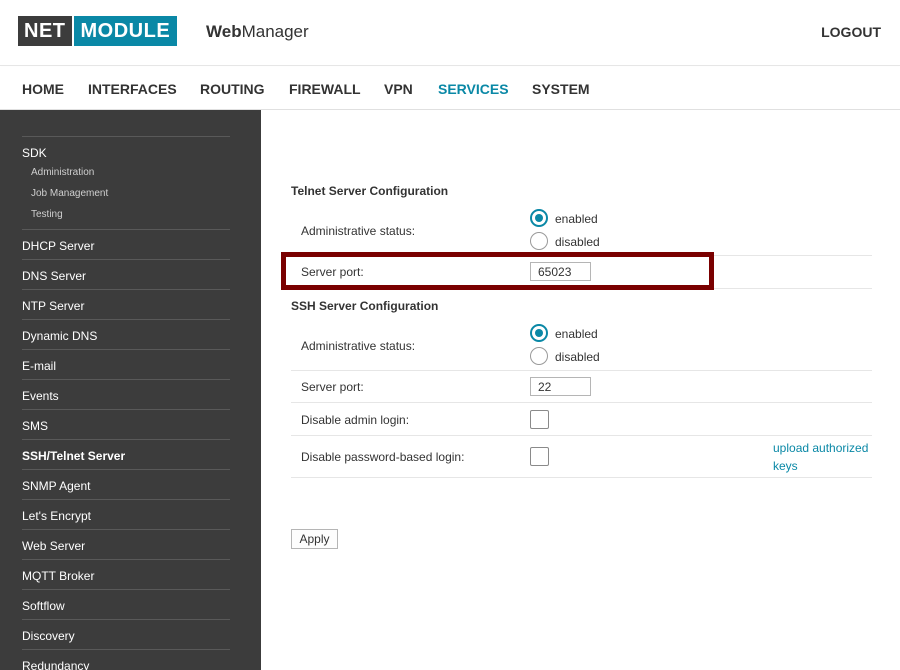 This screenshot has height=670, width=900. What do you see at coordinates (56, 664) in the screenshot?
I see `sidebar-item-label: Redundancy` at bounding box center [56, 664].